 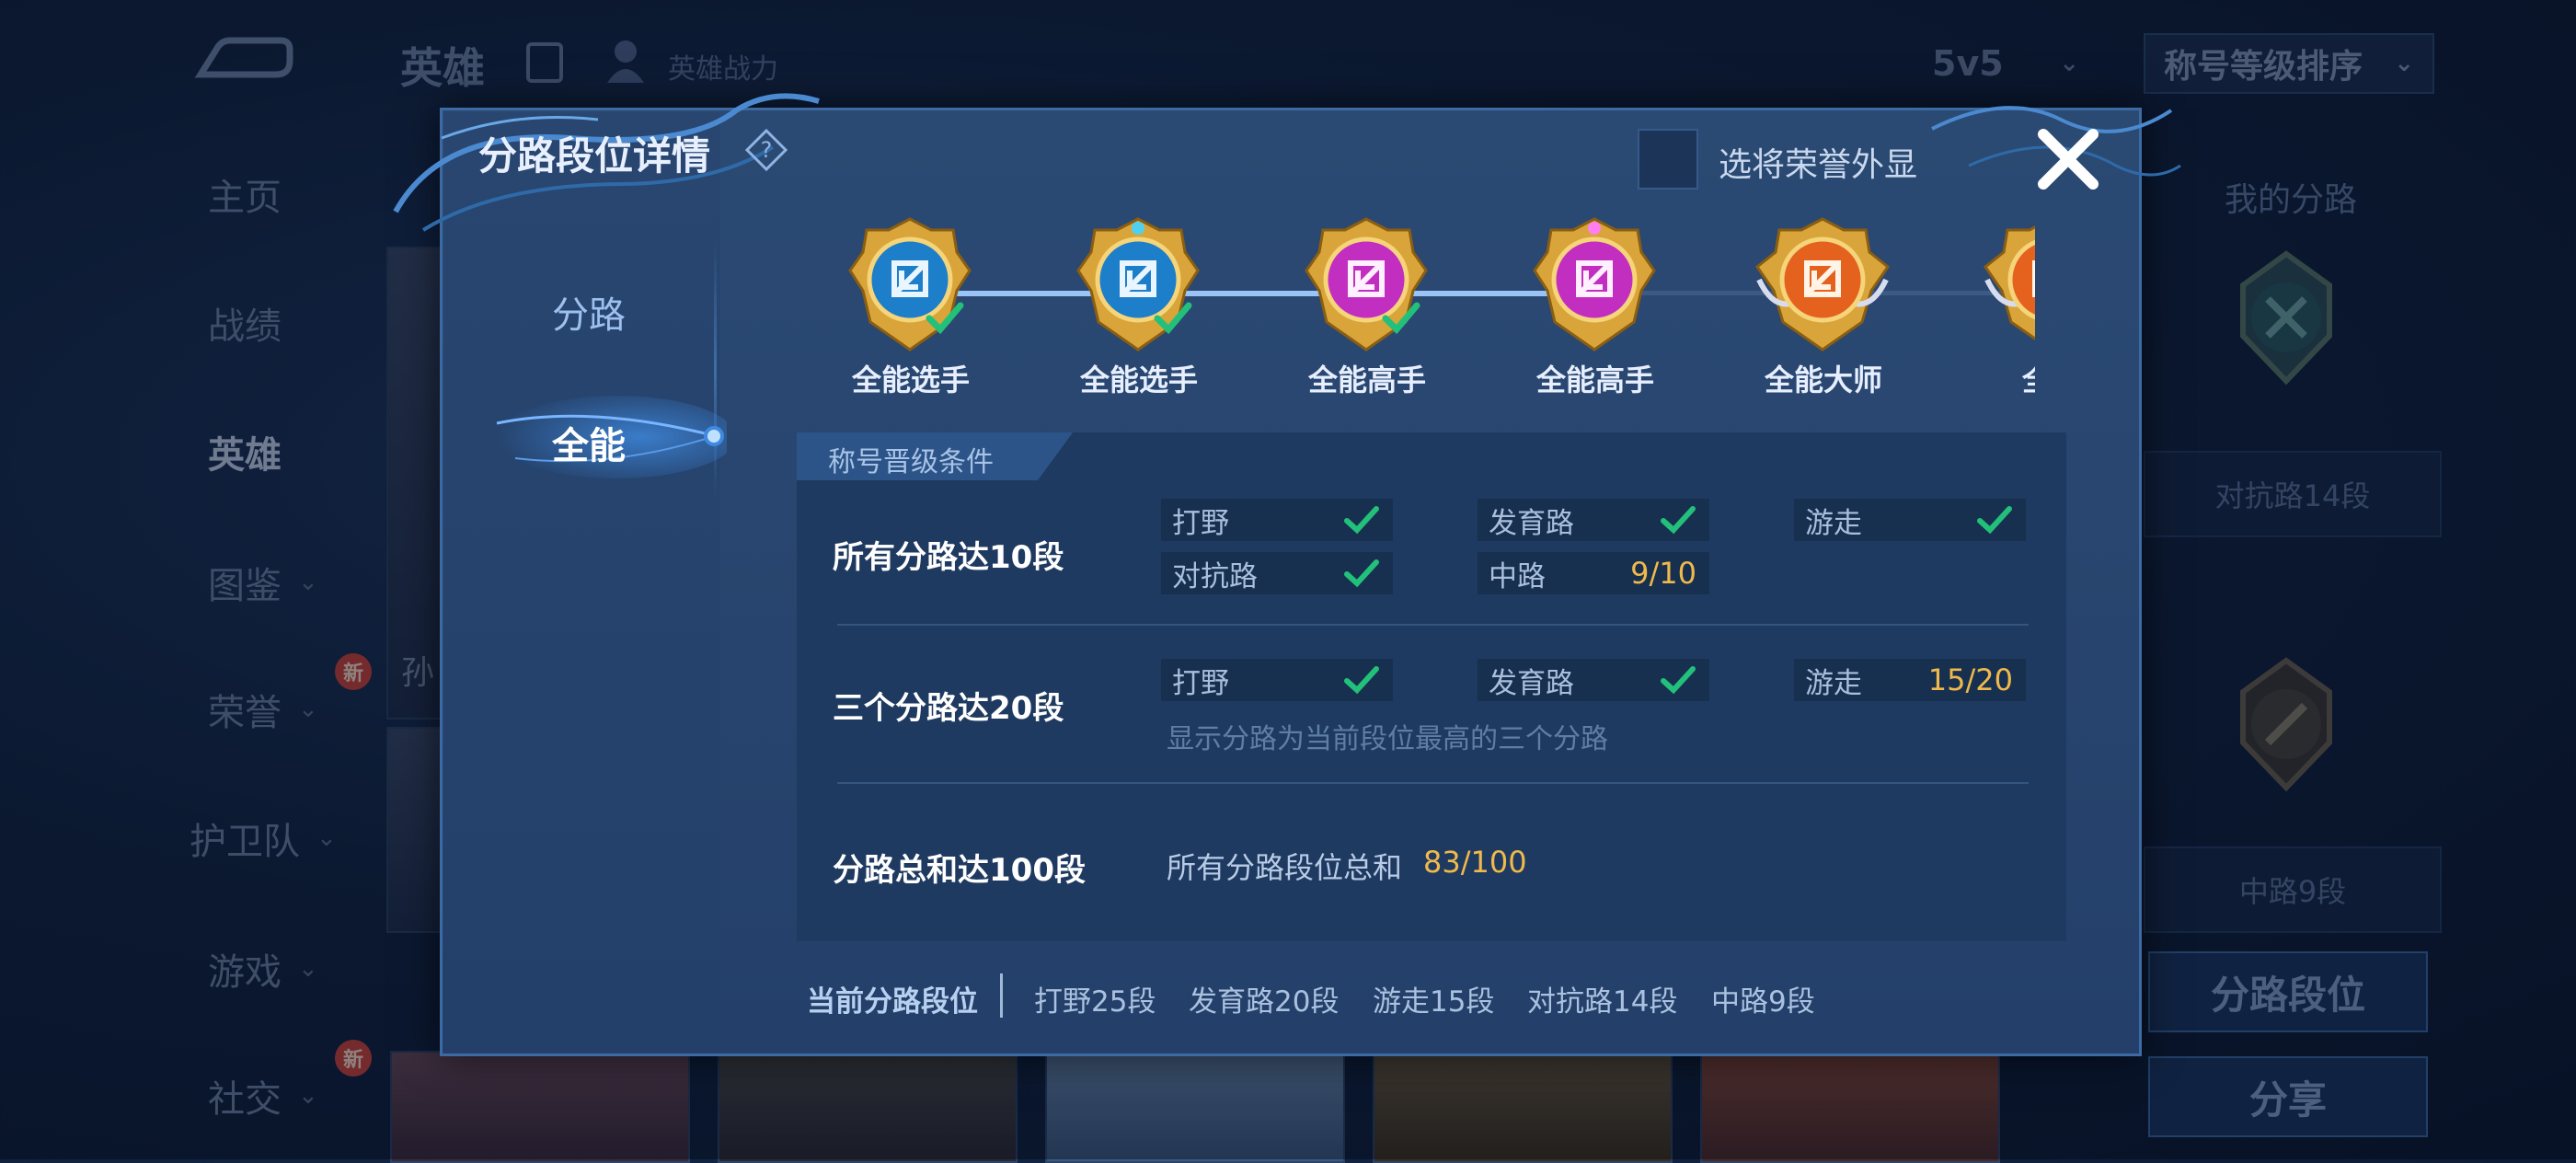 I want to click on condition-label: 所有分路达10段, so click(x=949, y=557).